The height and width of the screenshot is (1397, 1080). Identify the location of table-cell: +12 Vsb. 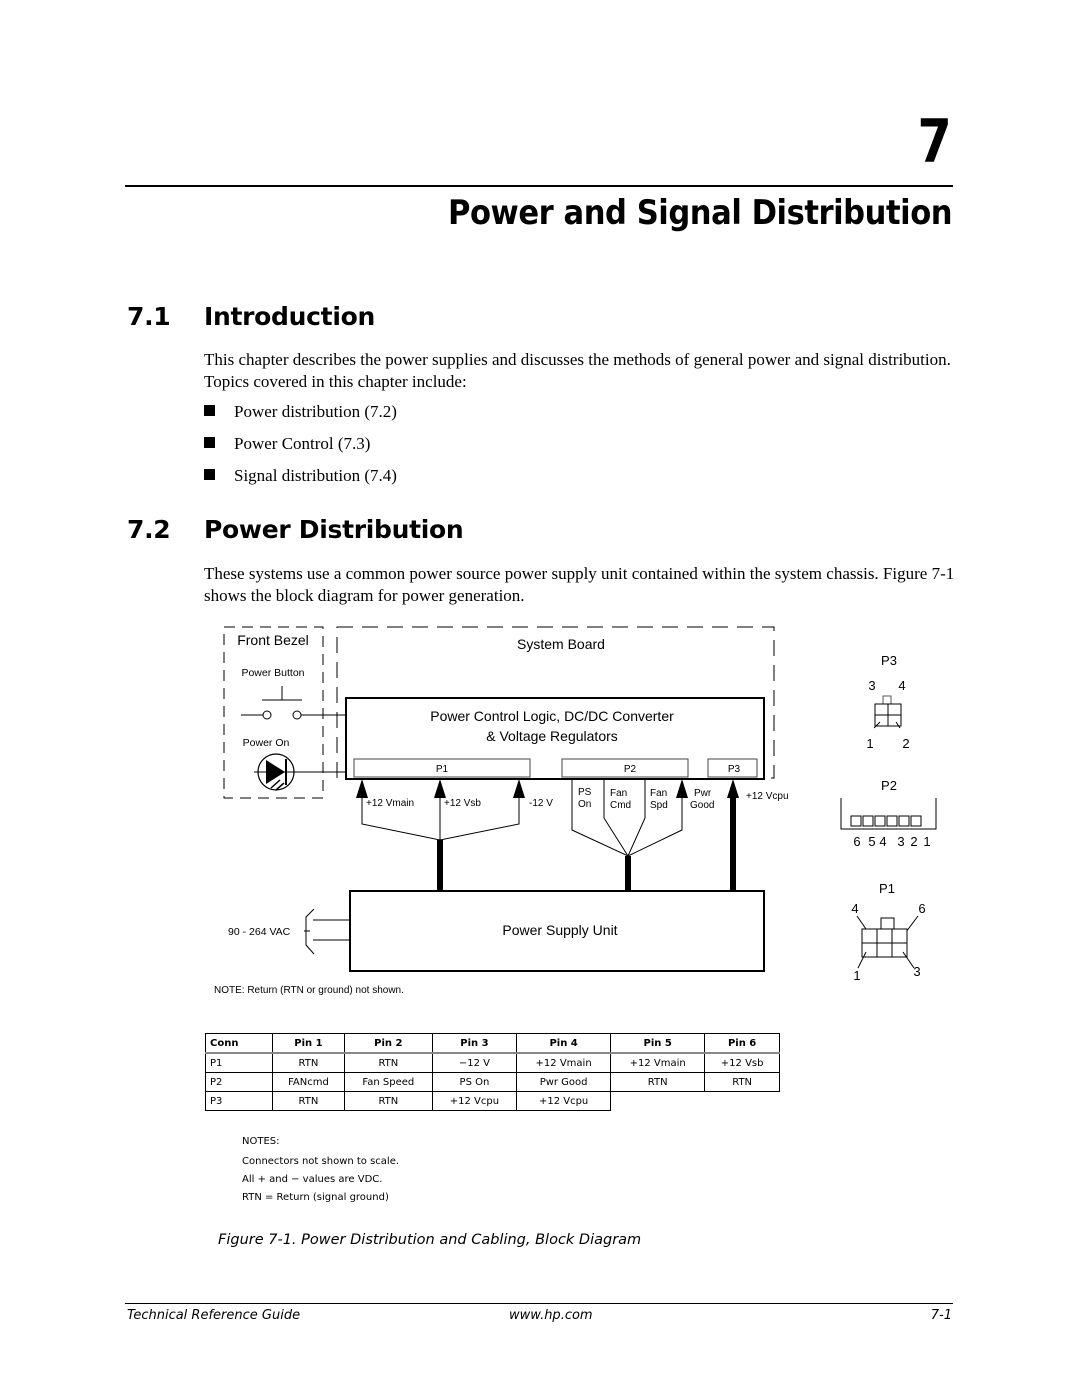
(742, 1062).